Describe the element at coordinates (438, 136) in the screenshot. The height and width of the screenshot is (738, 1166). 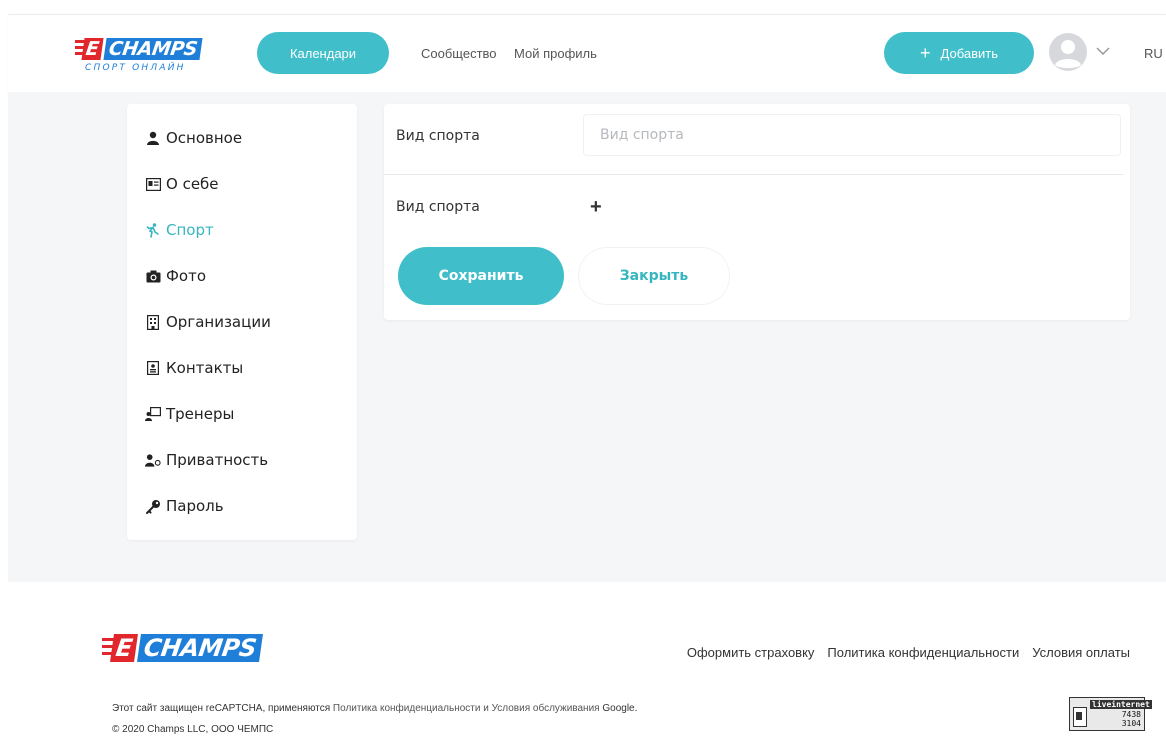
I see `sport-field-label: Вид спорта` at that location.